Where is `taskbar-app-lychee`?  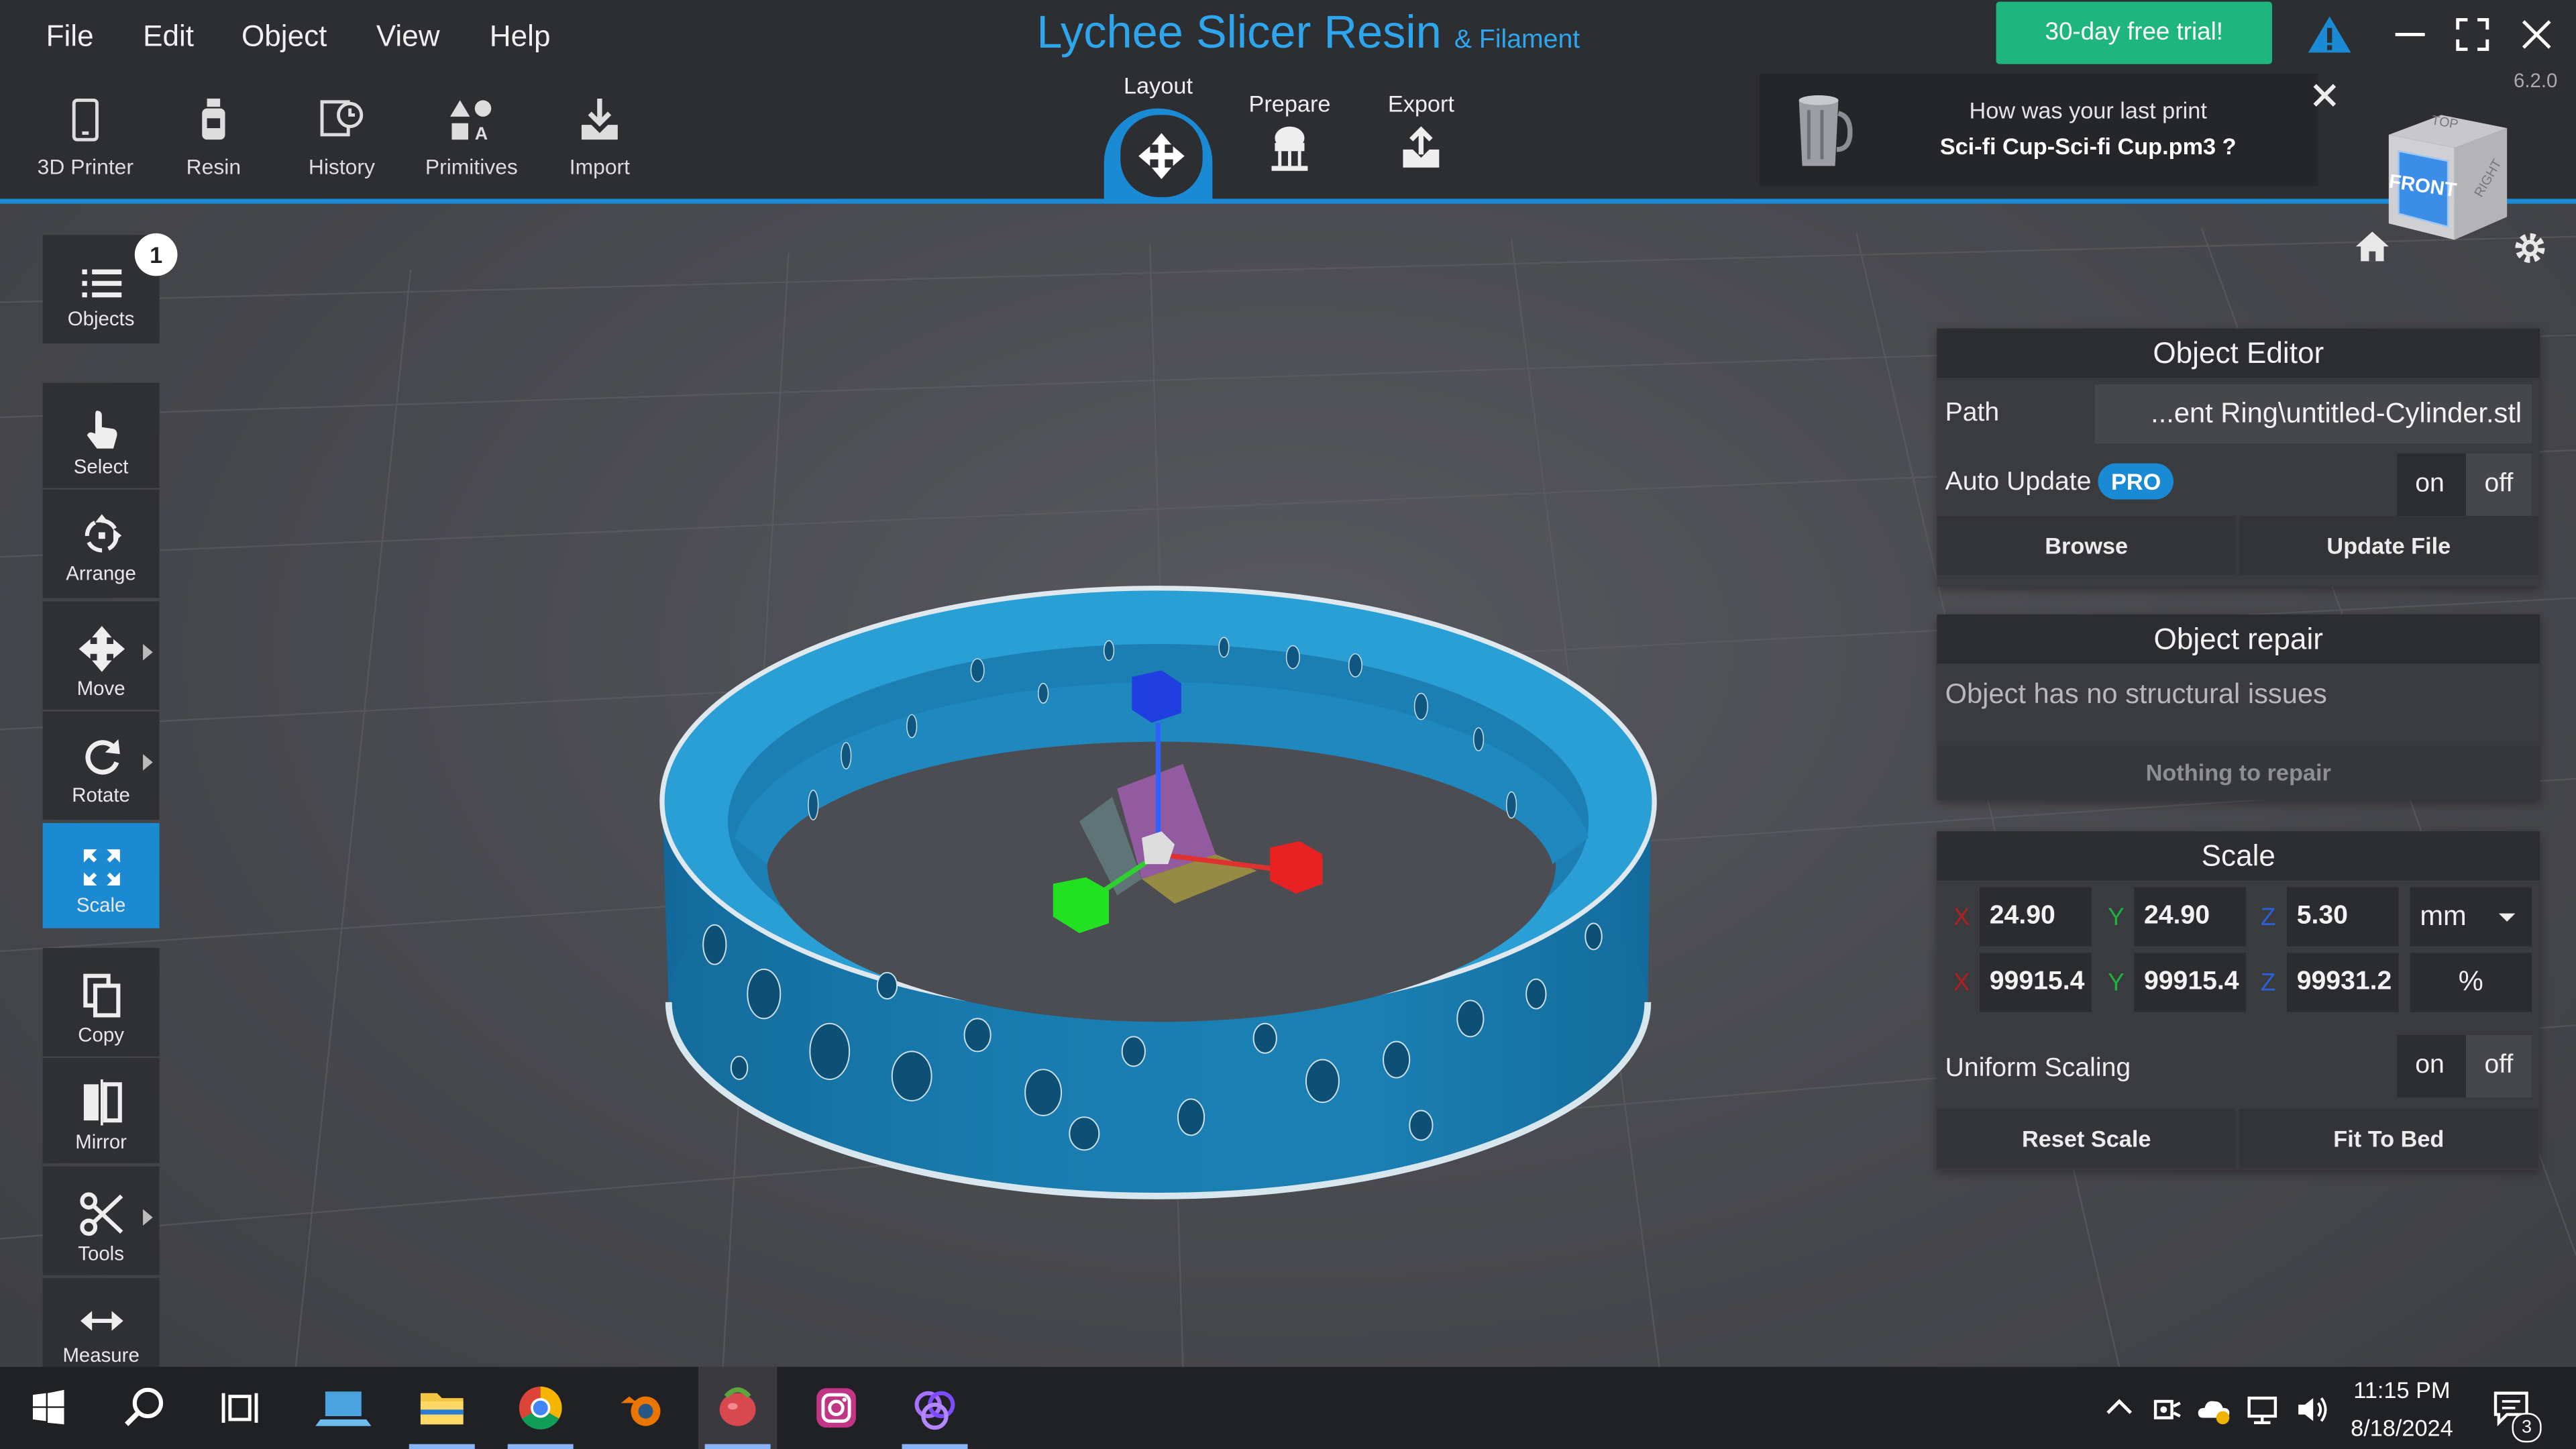
taskbar-app-lychee is located at coordinates (737, 1407).